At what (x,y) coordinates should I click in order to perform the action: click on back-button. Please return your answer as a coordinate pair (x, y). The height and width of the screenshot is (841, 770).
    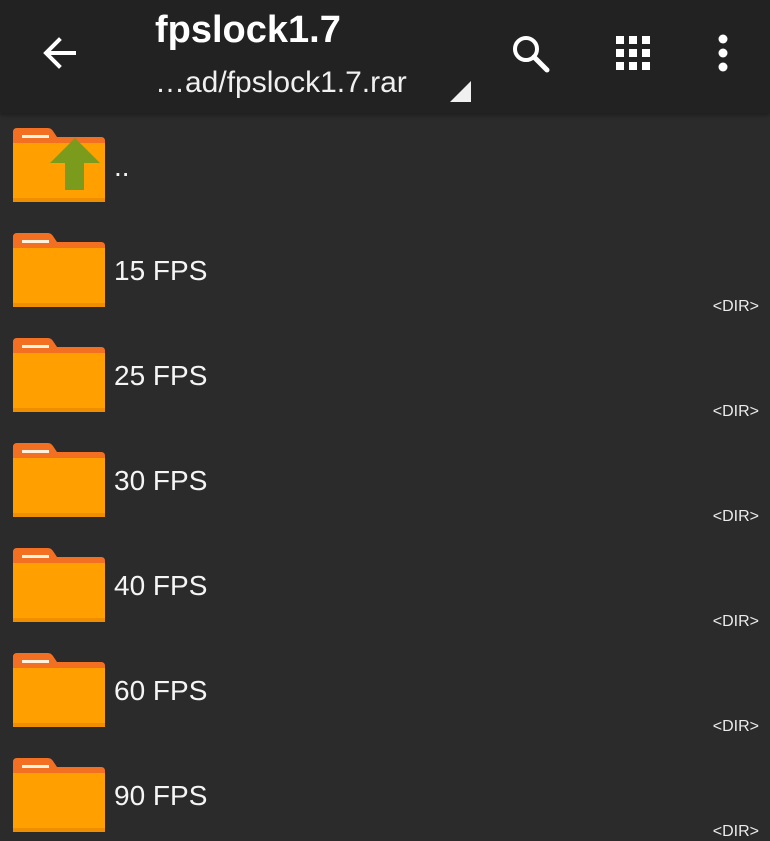
    Looking at the image, I should click on (59, 53).